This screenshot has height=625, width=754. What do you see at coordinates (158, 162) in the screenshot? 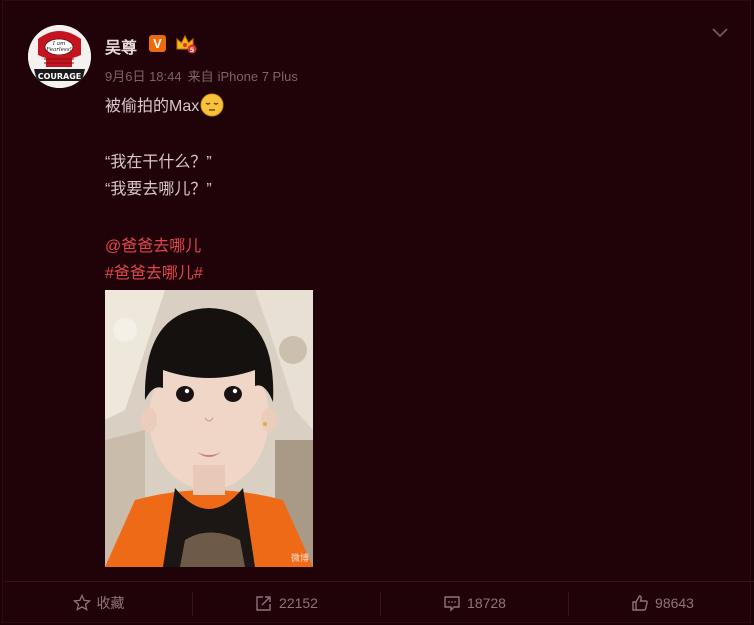
I see `post-text-line2: “我在干什么？”` at bounding box center [158, 162].